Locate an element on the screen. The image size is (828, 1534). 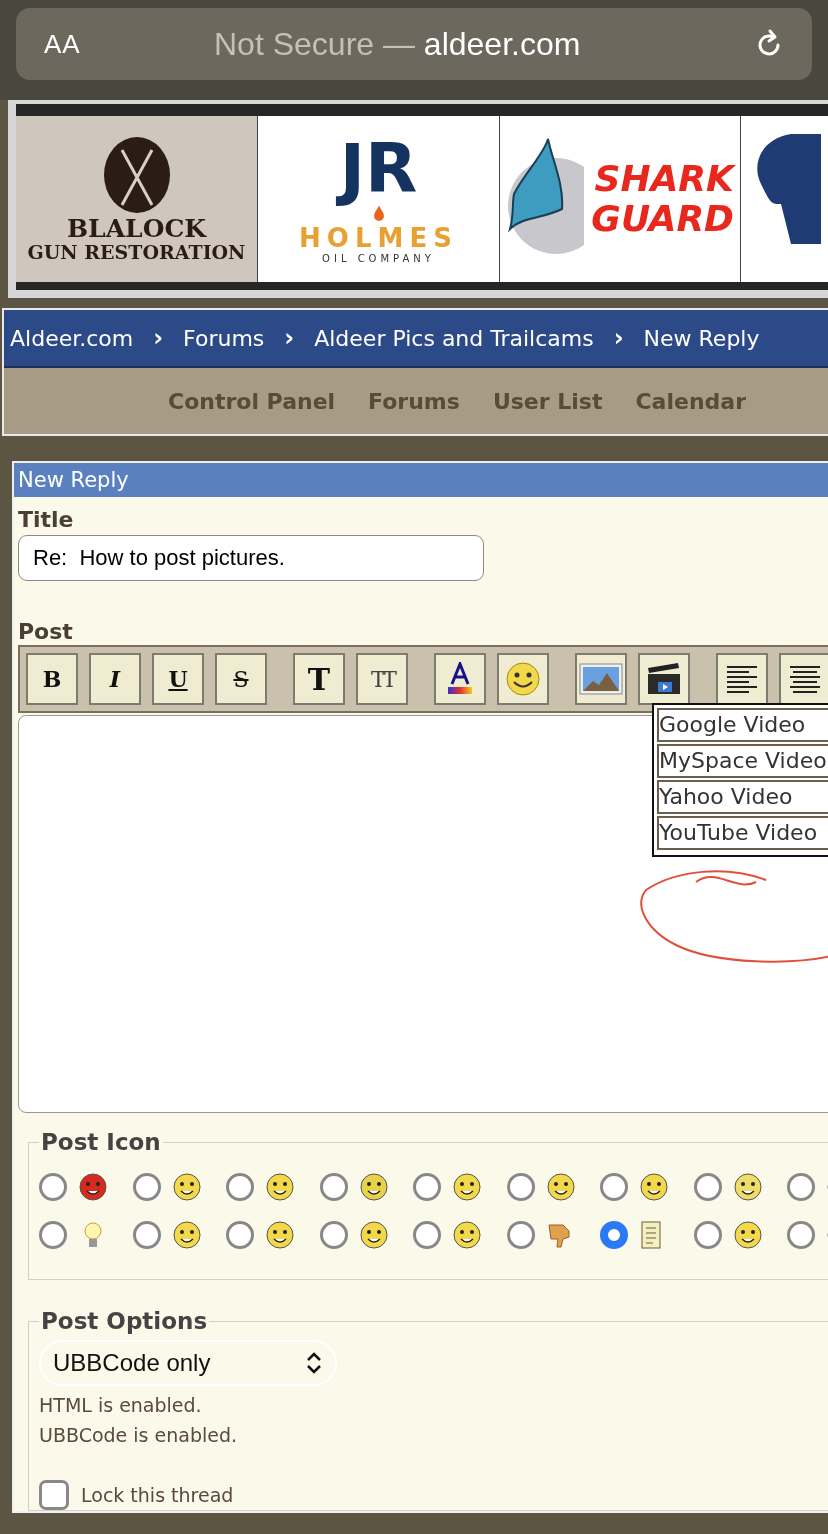
format-button: B is located at coordinates (52, 679).